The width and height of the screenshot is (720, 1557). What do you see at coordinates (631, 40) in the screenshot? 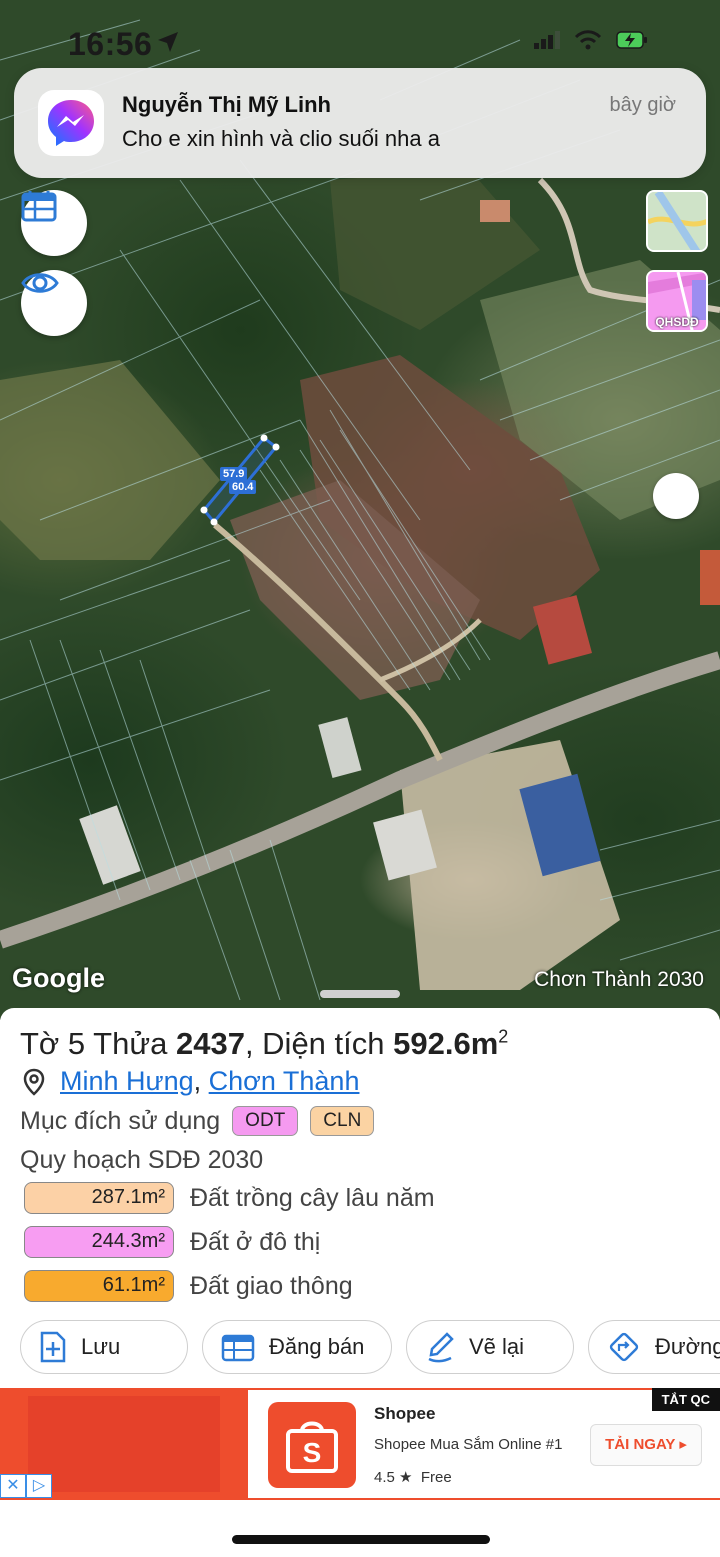
I see `battery-charging-icon` at bounding box center [631, 40].